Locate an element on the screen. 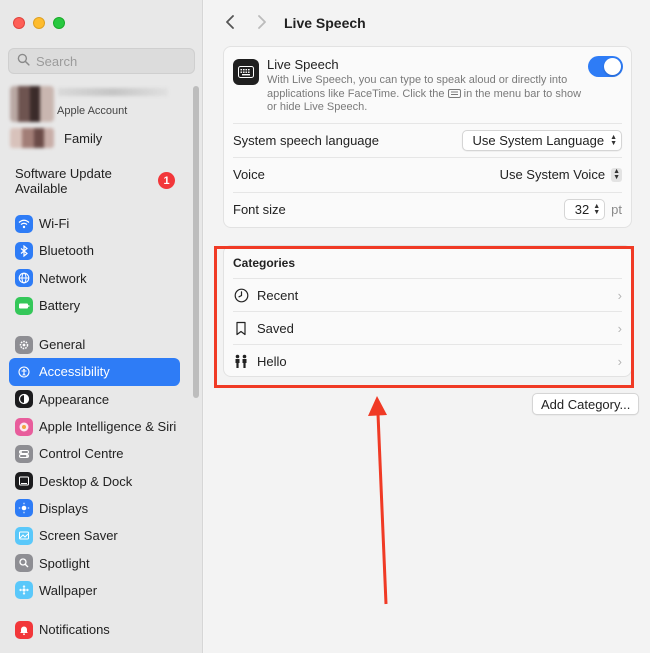 This screenshot has width=650, height=653. category-label: Saved is located at coordinates (275, 328).